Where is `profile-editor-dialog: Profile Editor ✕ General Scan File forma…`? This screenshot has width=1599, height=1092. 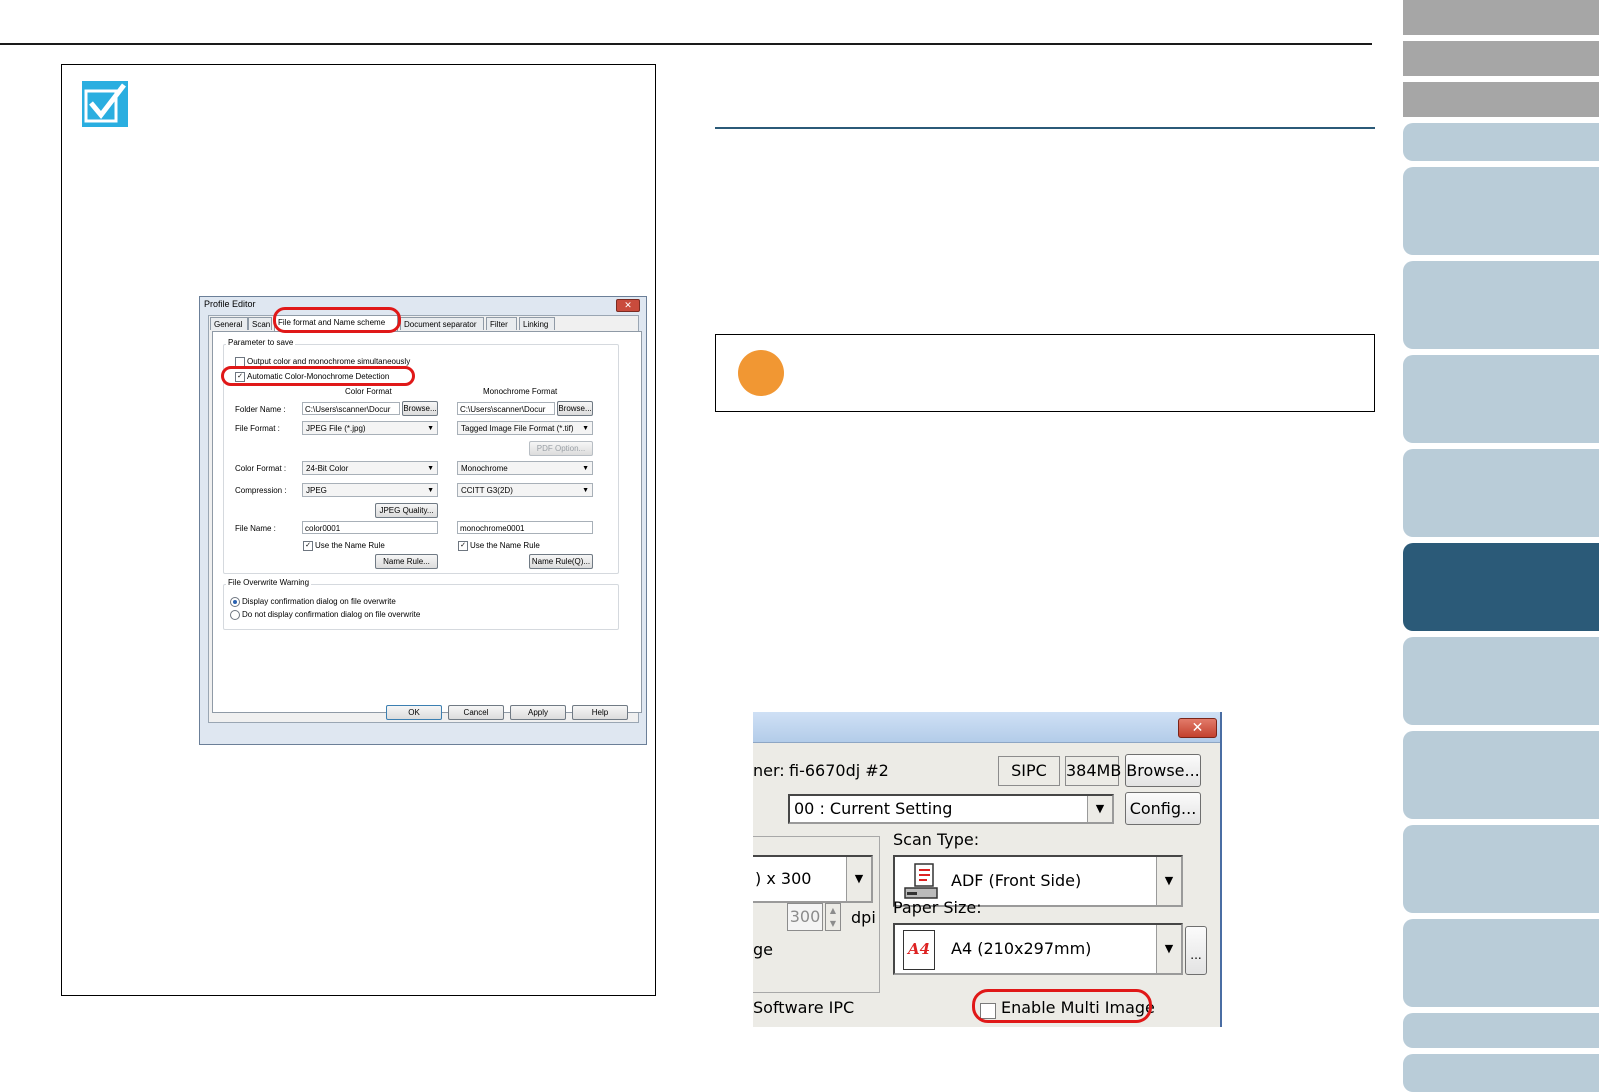
profile-editor-dialog: Profile Editor ✕ General Scan File forma… is located at coordinates (423, 520).